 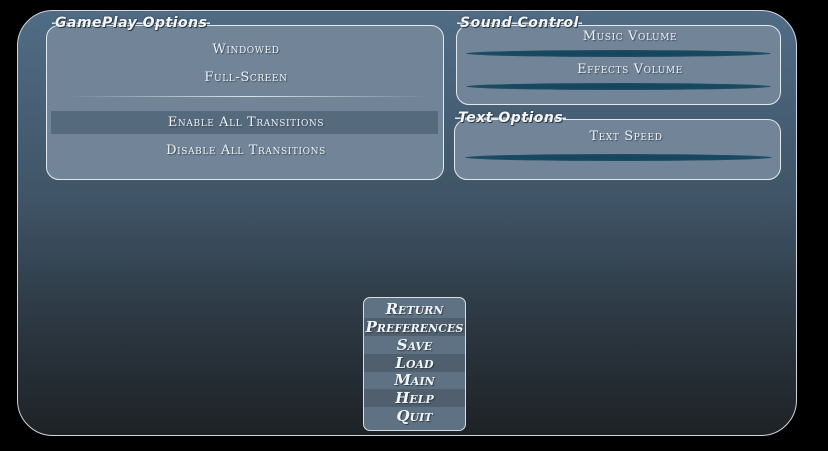 I want to click on menu-preferences-button: Preferences, so click(x=414, y=327).